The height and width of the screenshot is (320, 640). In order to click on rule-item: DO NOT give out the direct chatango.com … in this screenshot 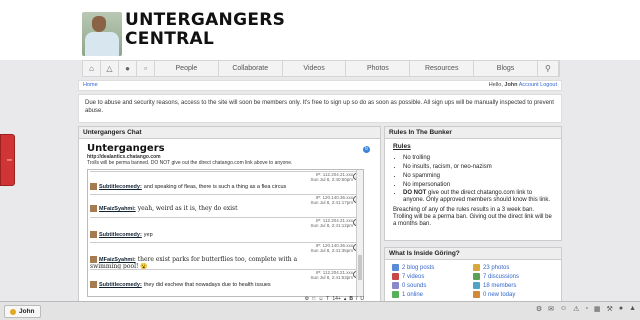, I will do `click(478, 196)`.